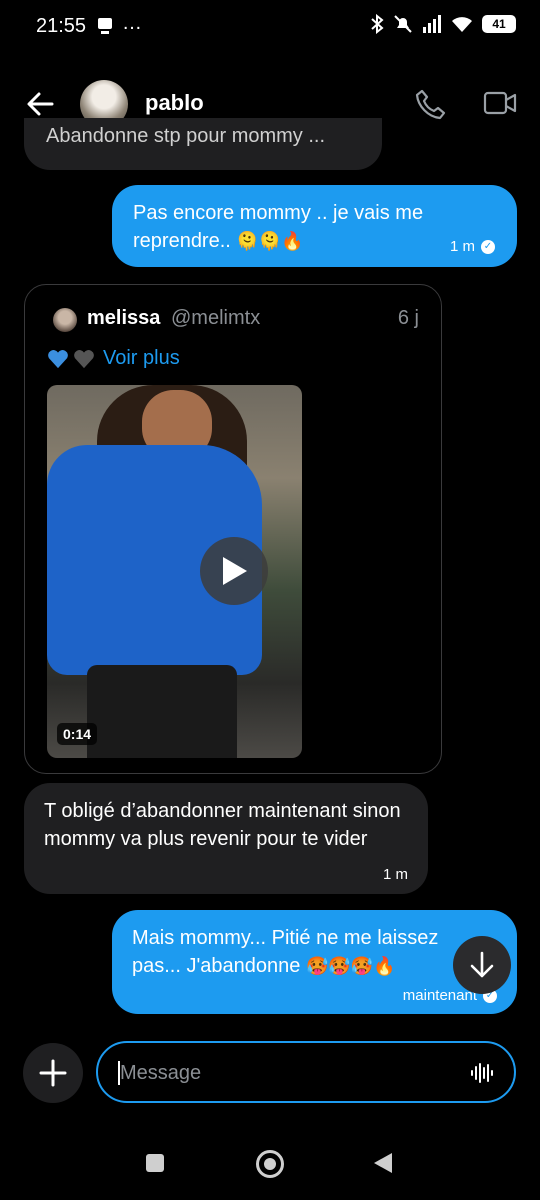 The width and height of the screenshot is (540, 1200). I want to click on message-meta: 1 m, so click(395, 875).